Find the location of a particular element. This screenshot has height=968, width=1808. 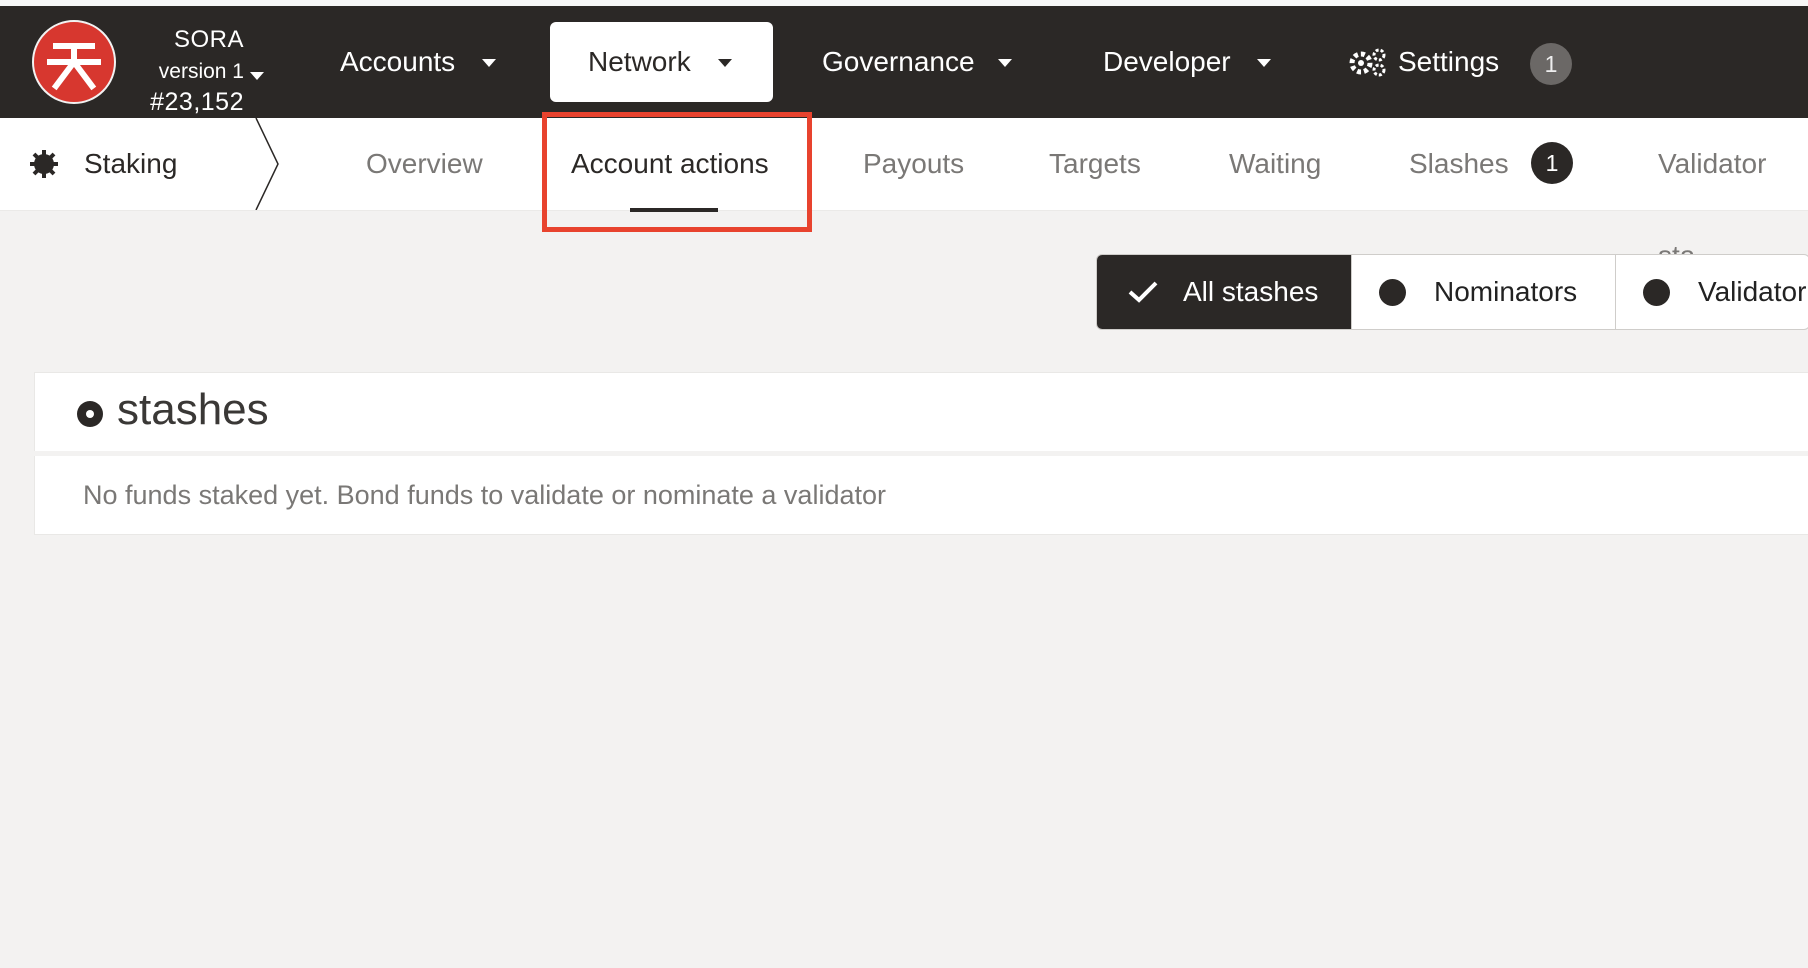

menu-accounts: Accounts is located at coordinates (425, 62).